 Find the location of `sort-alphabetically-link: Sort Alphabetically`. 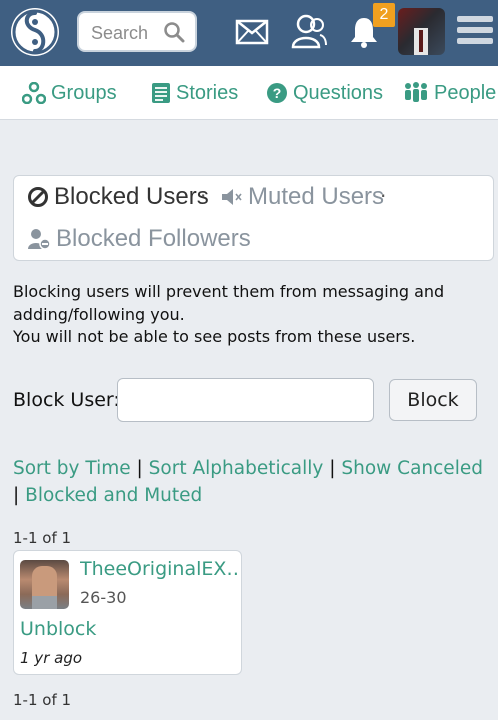

sort-alphabetically-link: Sort Alphabetically is located at coordinates (236, 468).